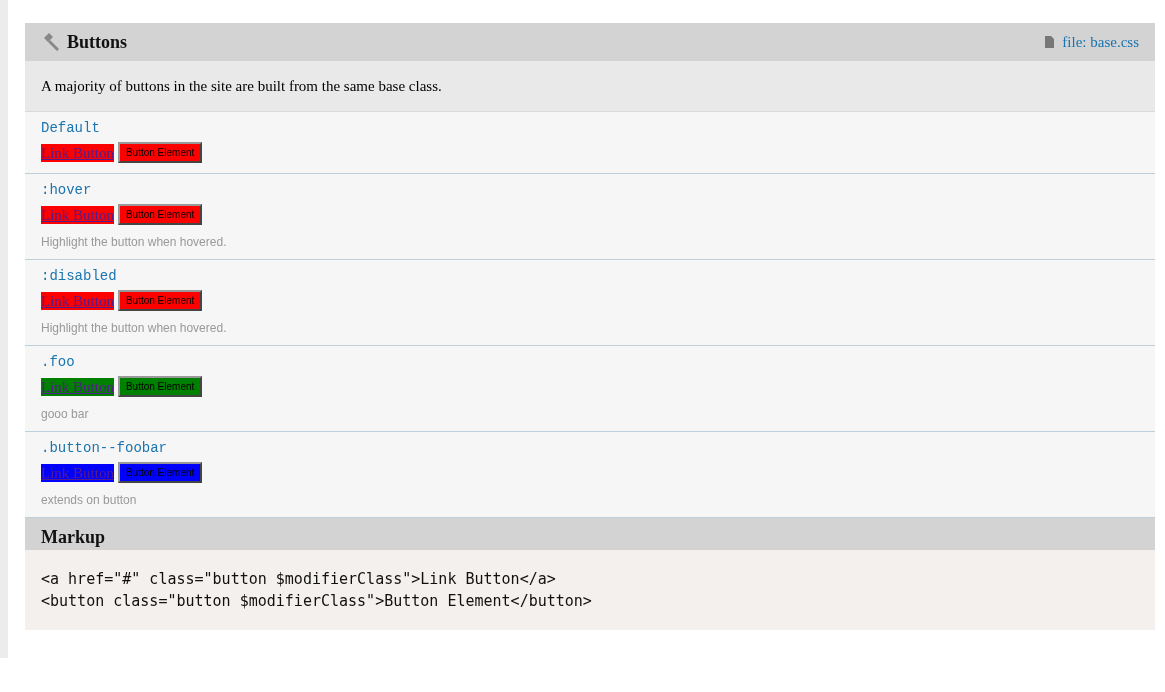 Image resolution: width=1165 pixels, height=692 pixels. I want to click on code-line: <button class="button $modifierClass">Button Element</button>, so click(317, 601).